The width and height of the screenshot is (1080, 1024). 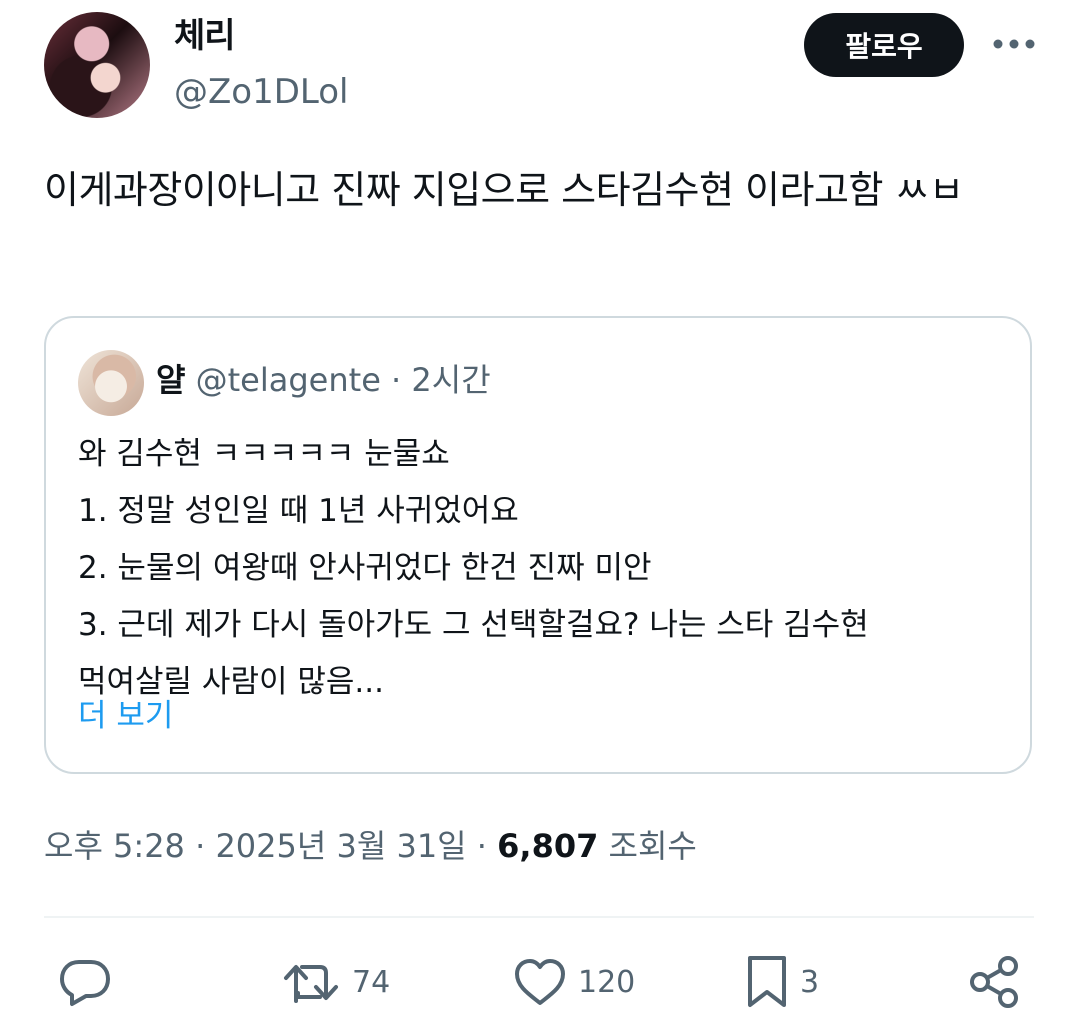 I want to click on quoted-tweet-header: 얄 @telagente · 2시간, so click(x=323, y=380).